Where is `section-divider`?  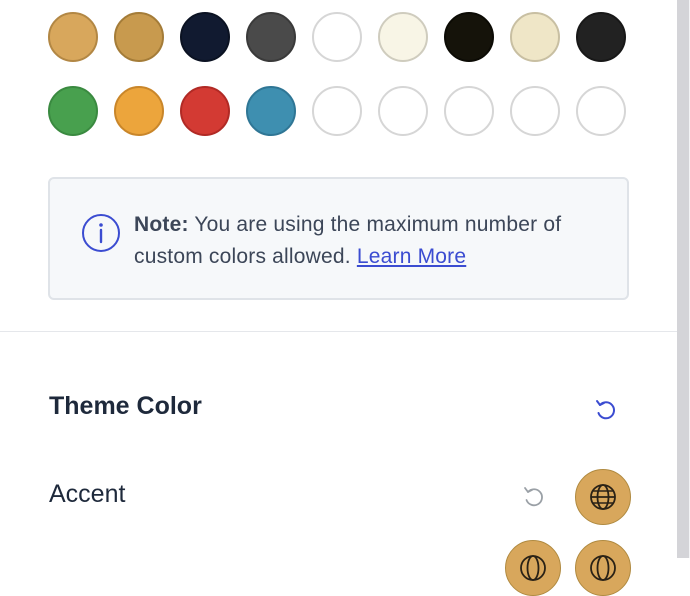
section-divider is located at coordinates (338, 331).